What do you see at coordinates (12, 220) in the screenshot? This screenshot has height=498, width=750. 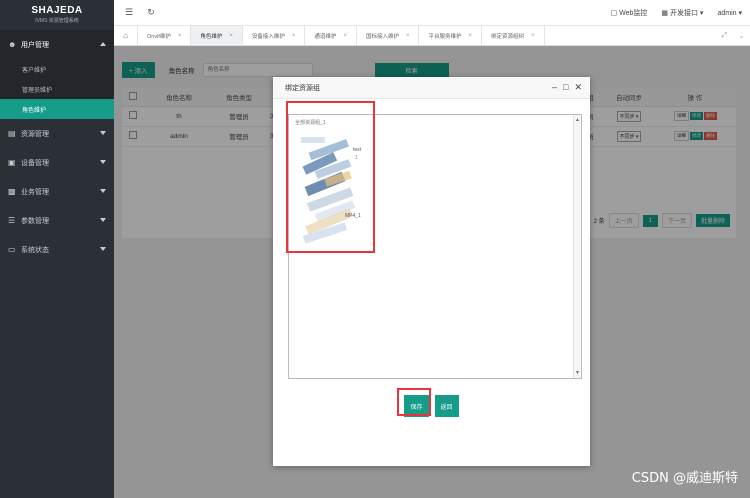 I see `settings-icon: ☰` at bounding box center [12, 220].